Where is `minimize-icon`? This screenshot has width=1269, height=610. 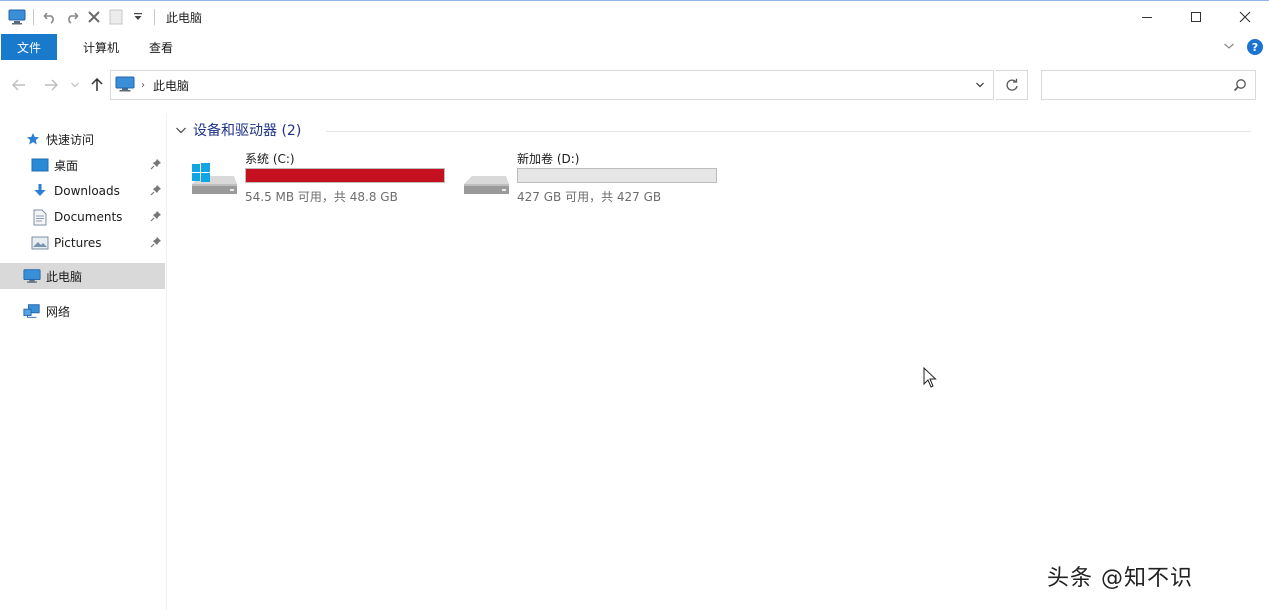
minimize-icon is located at coordinates (1146, 17).